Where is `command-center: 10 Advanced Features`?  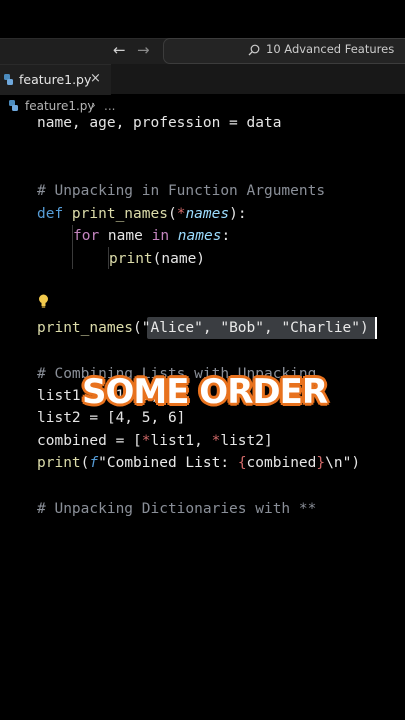
command-center: 10 Advanced Features is located at coordinates (284, 51).